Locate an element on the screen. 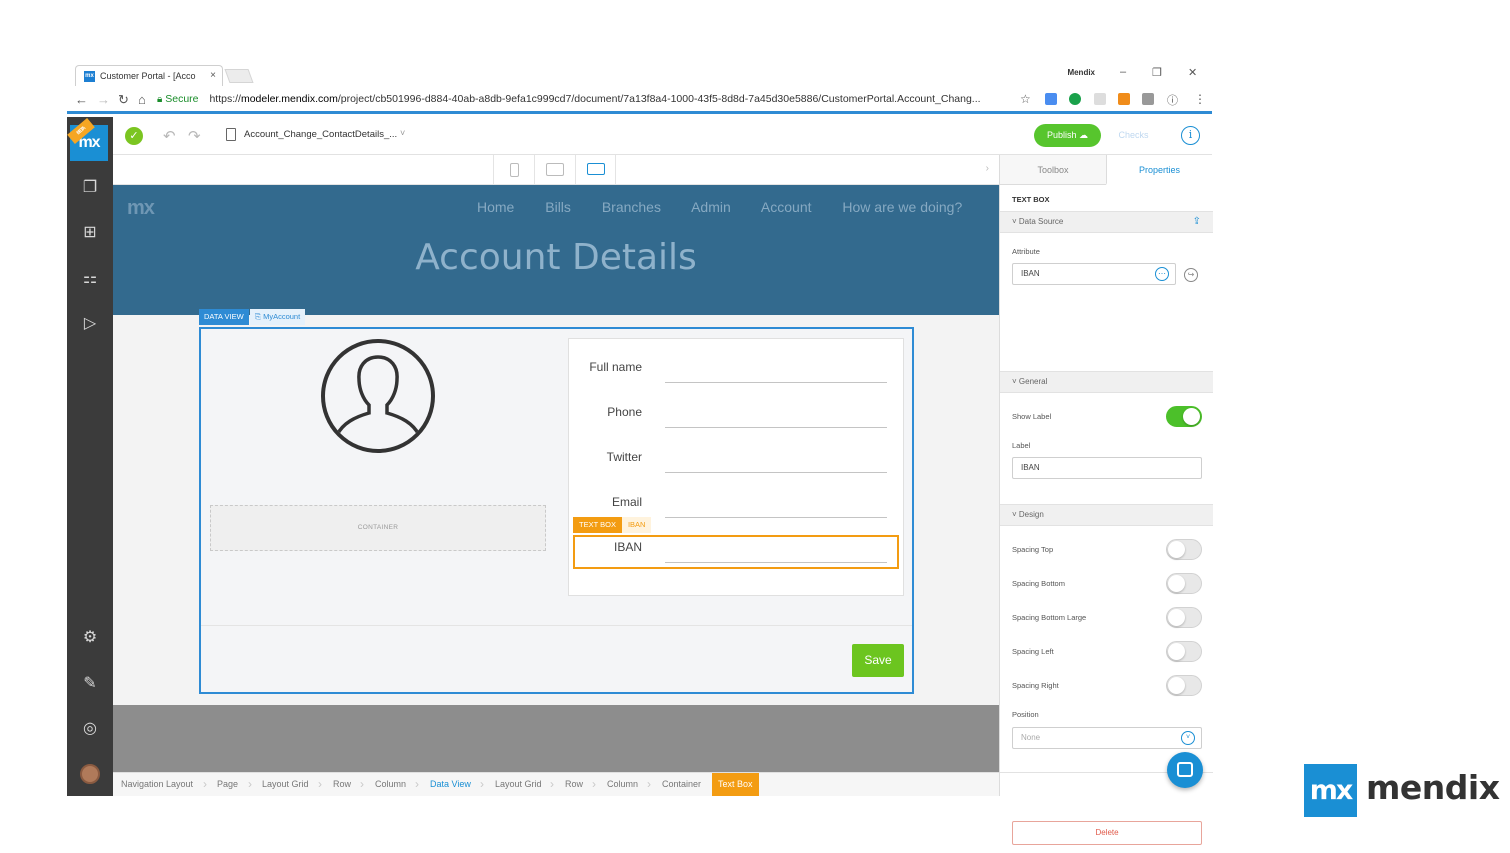 The height and width of the screenshot is (853, 1510). attribute-field: IBAN ⋯ is located at coordinates (1094, 274).